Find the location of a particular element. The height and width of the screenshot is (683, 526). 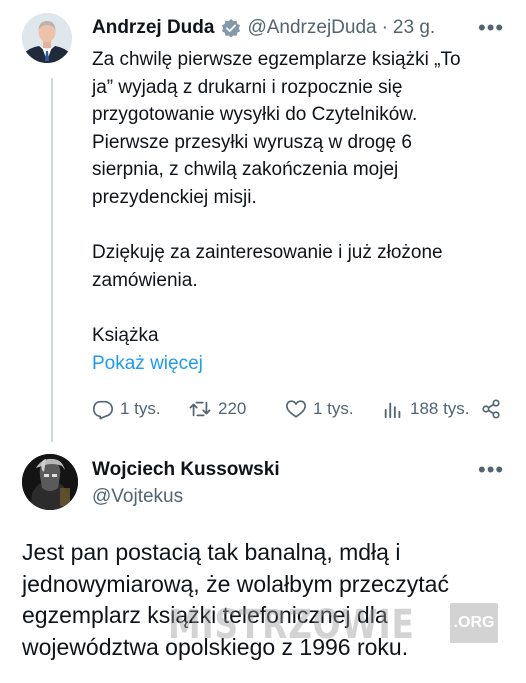

reply-button: 1 tys. is located at coordinates (126, 409).